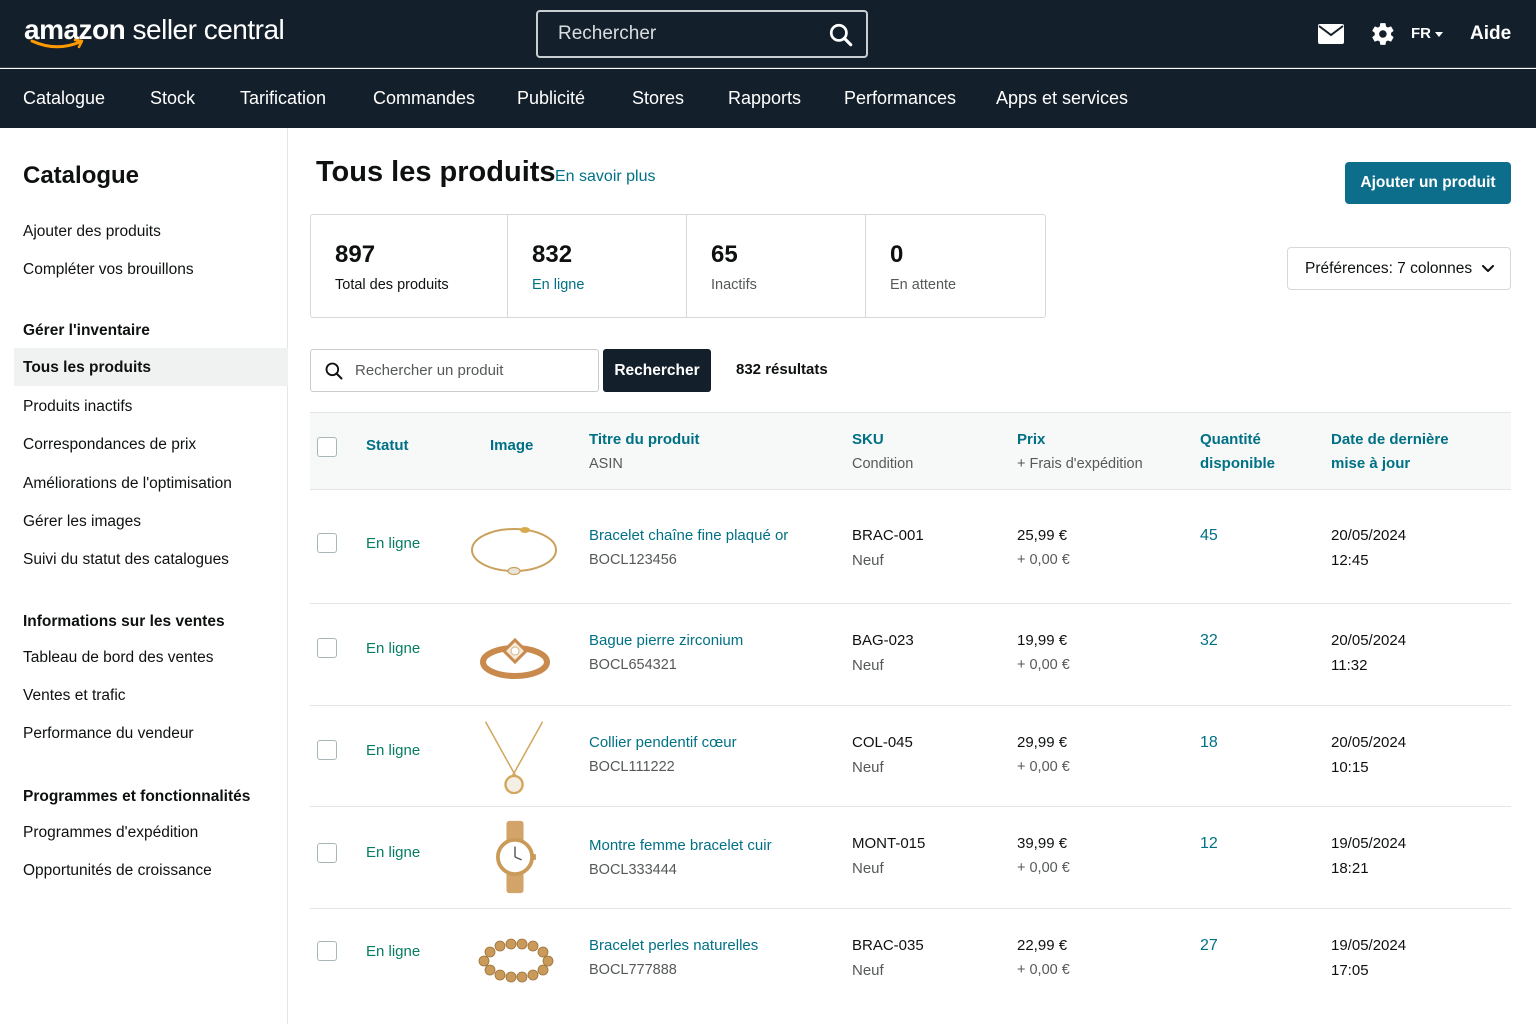  Describe the element at coordinates (108, 734) in the screenshot. I see `sidebar-item-seller-performance: Performance du vendeur` at that location.